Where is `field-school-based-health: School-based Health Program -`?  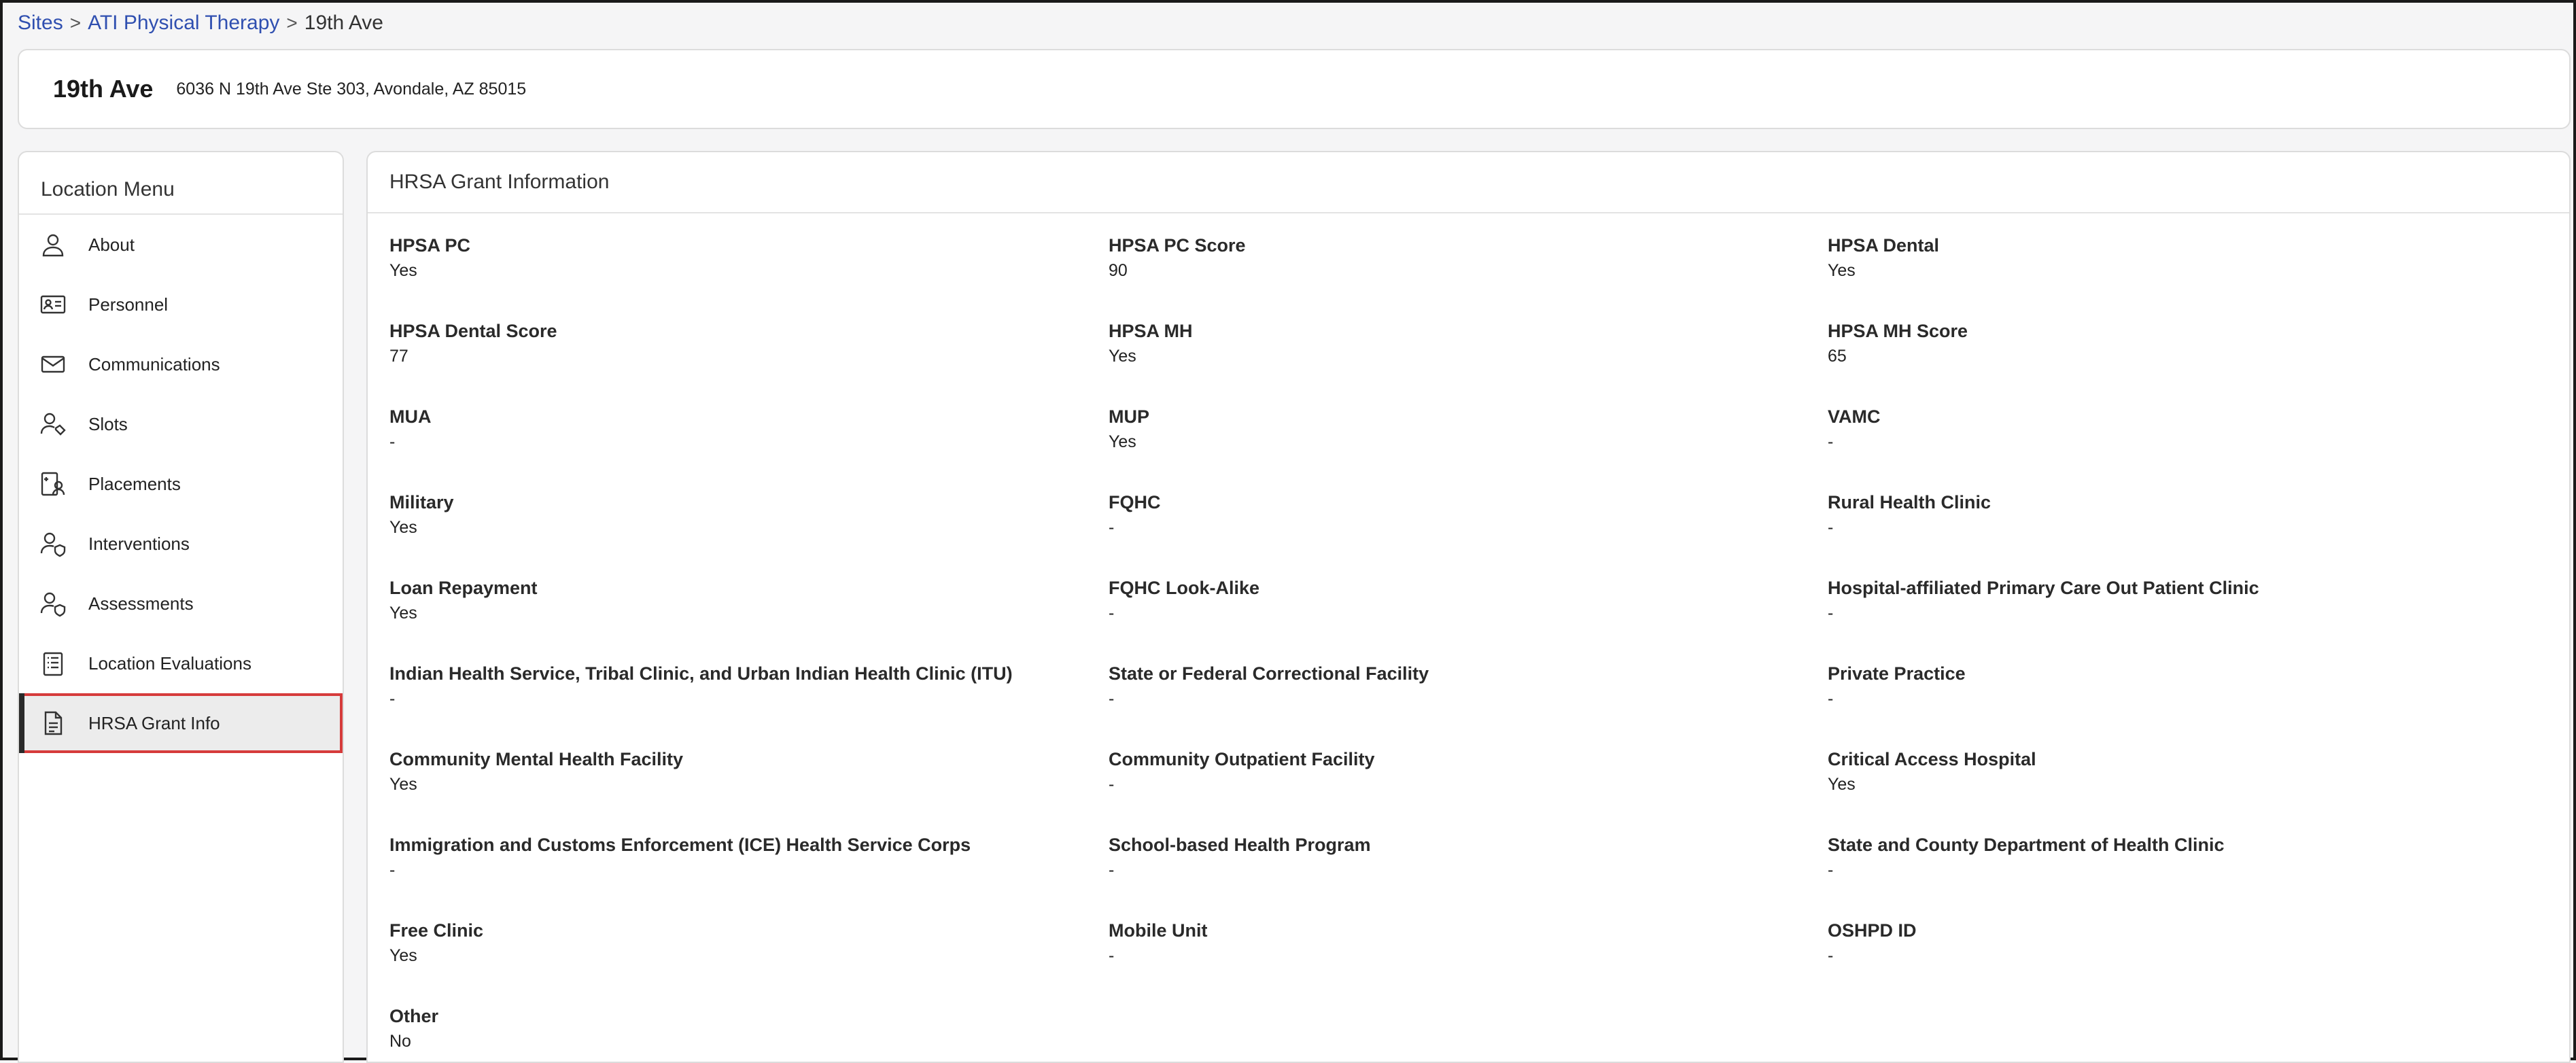
field-school-based-health: School-based Health Program - is located at coordinates (1468, 875).